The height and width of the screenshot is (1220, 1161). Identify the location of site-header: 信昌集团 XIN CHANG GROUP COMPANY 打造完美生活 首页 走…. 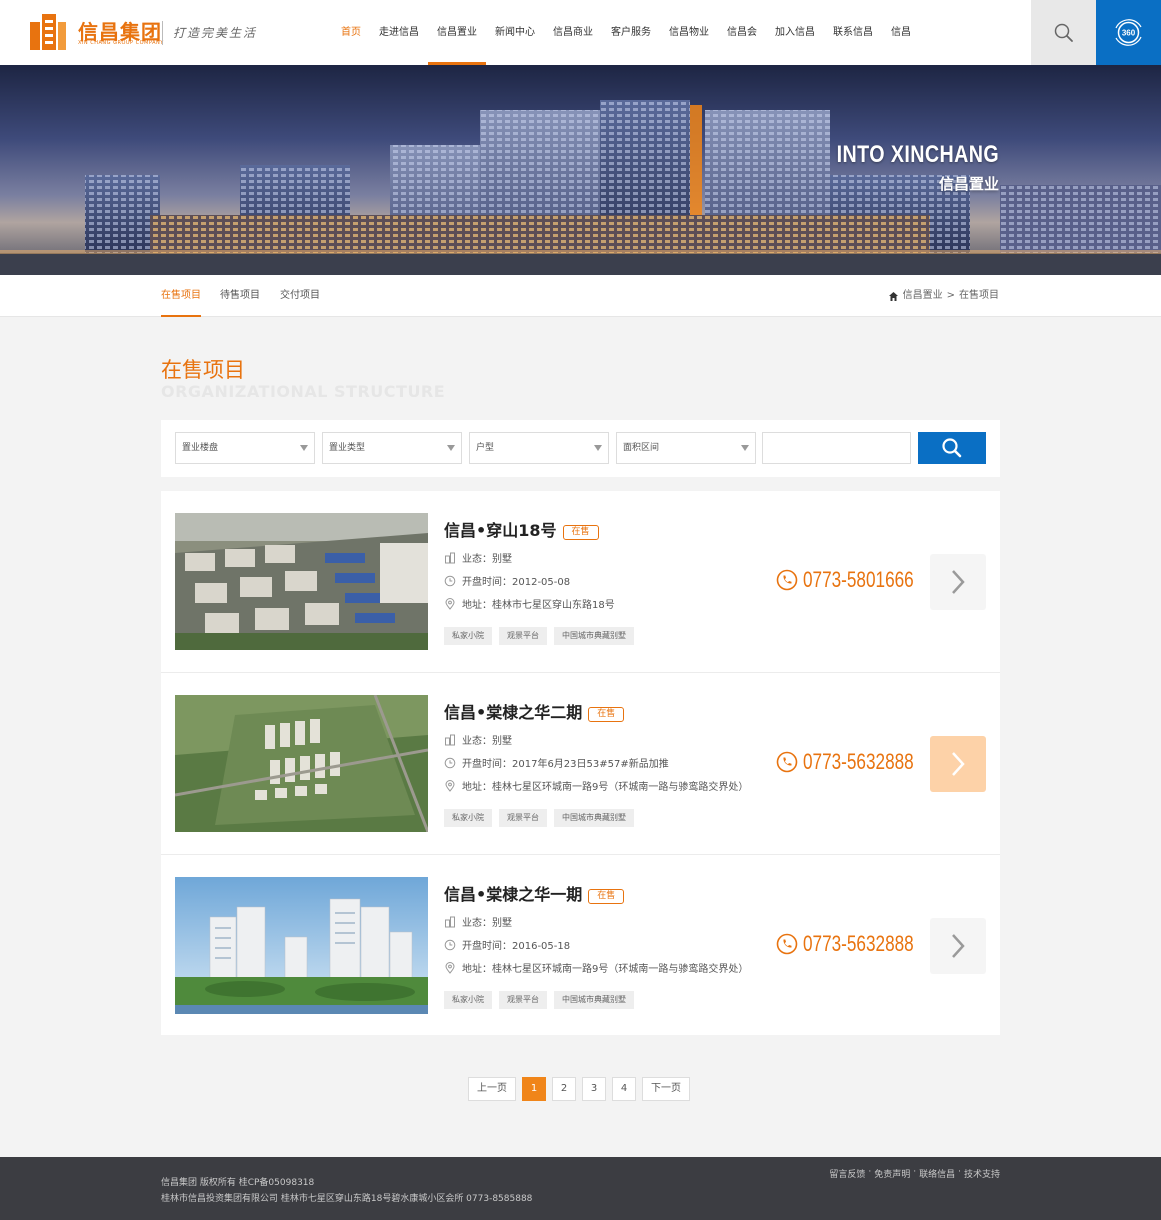
(580, 32).